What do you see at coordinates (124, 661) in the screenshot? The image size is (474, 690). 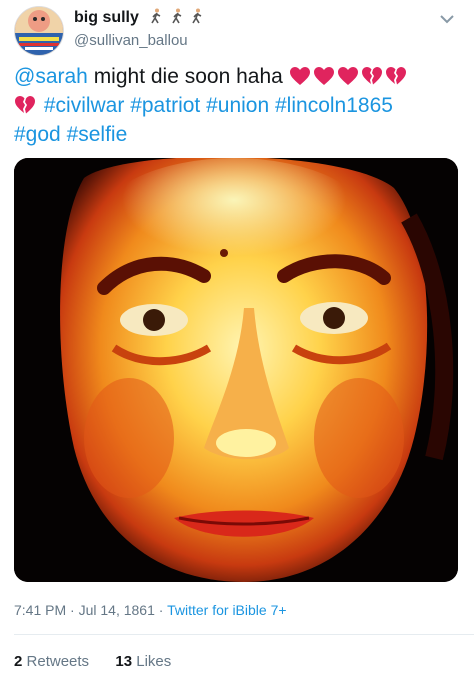 I see `likes-count: 13` at bounding box center [124, 661].